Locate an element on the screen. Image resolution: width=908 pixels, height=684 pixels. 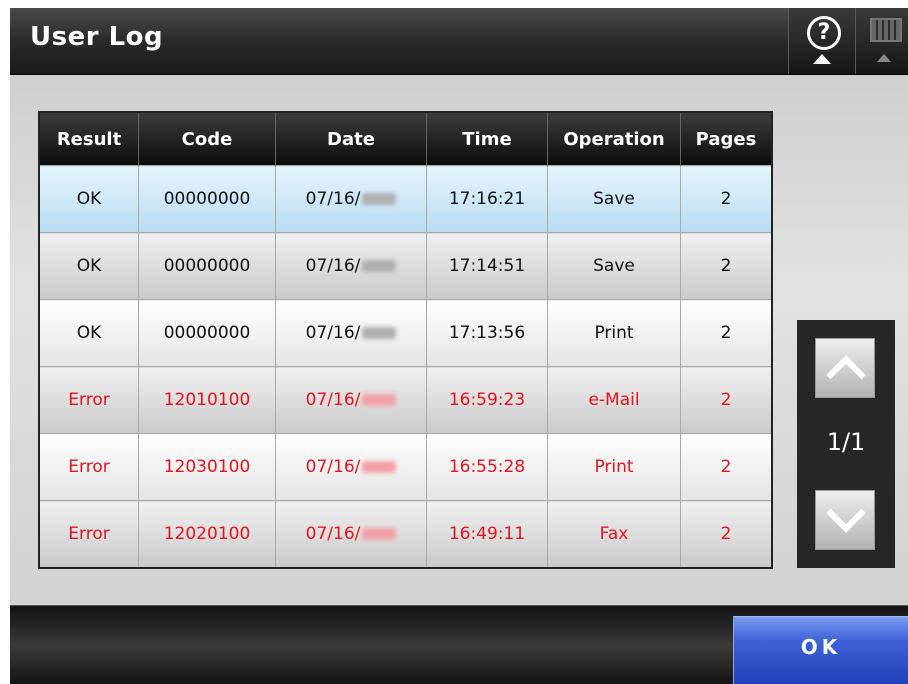
scroll-down-button is located at coordinates (845, 520).